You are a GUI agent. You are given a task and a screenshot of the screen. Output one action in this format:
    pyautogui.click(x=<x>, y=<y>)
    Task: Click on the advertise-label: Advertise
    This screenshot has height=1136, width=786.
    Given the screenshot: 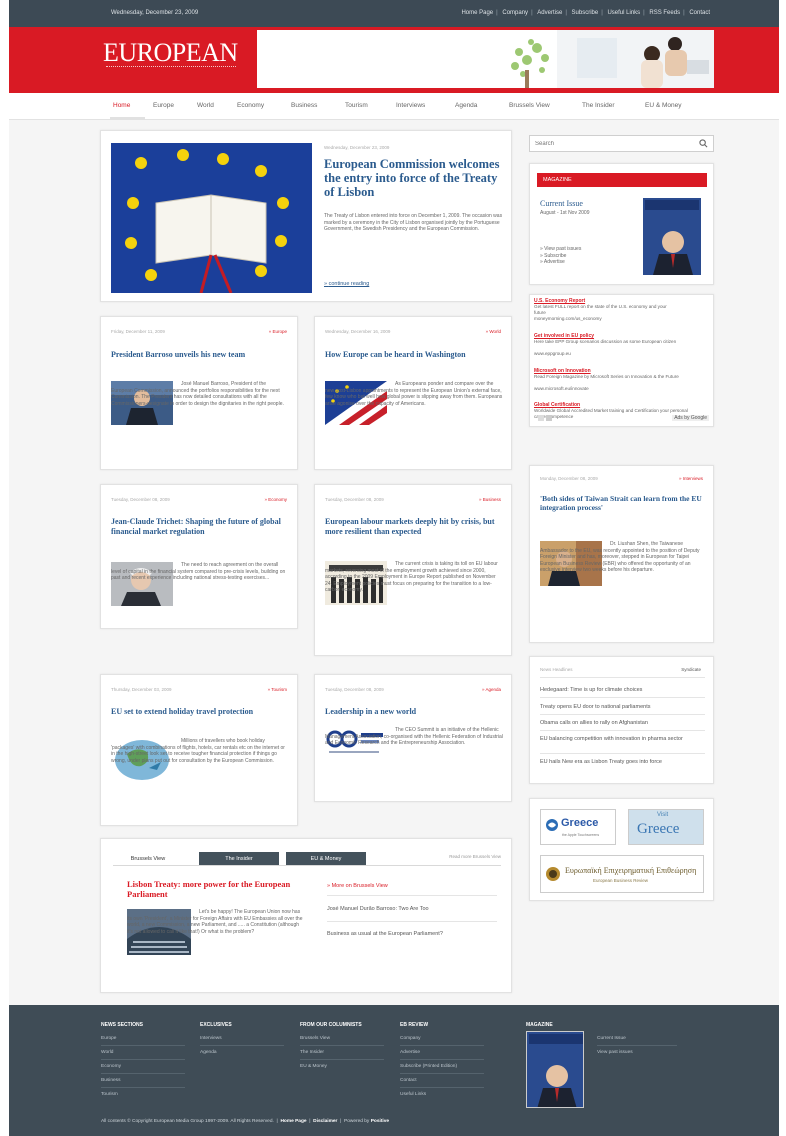 What is the action you would take?
    pyautogui.click(x=554, y=262)
    